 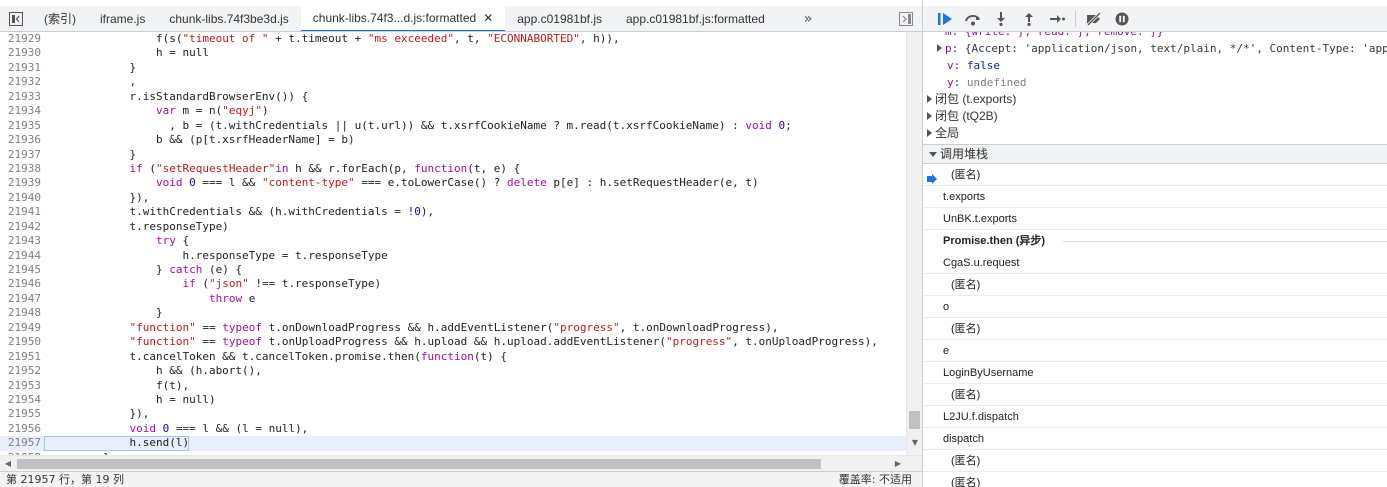 What do you see at coordinates (453, 443) in the screenshot?
I see `code-line: 21957 h.send(l)` at bounding box center [453, 443].